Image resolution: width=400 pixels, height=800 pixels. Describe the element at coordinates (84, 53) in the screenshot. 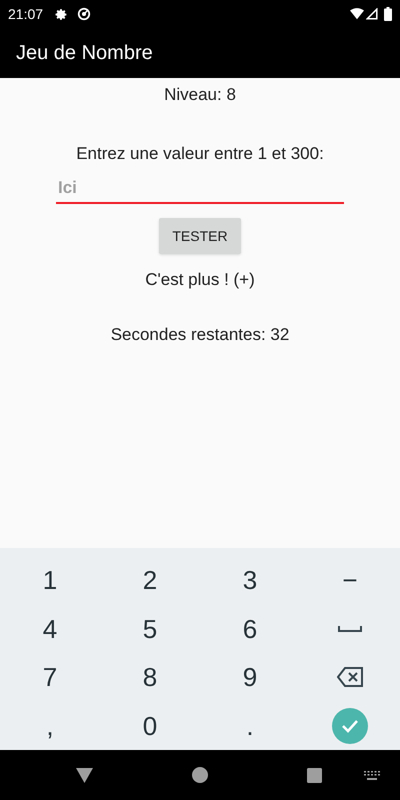

I see `app-title: Jeu de Nombre` at that location.